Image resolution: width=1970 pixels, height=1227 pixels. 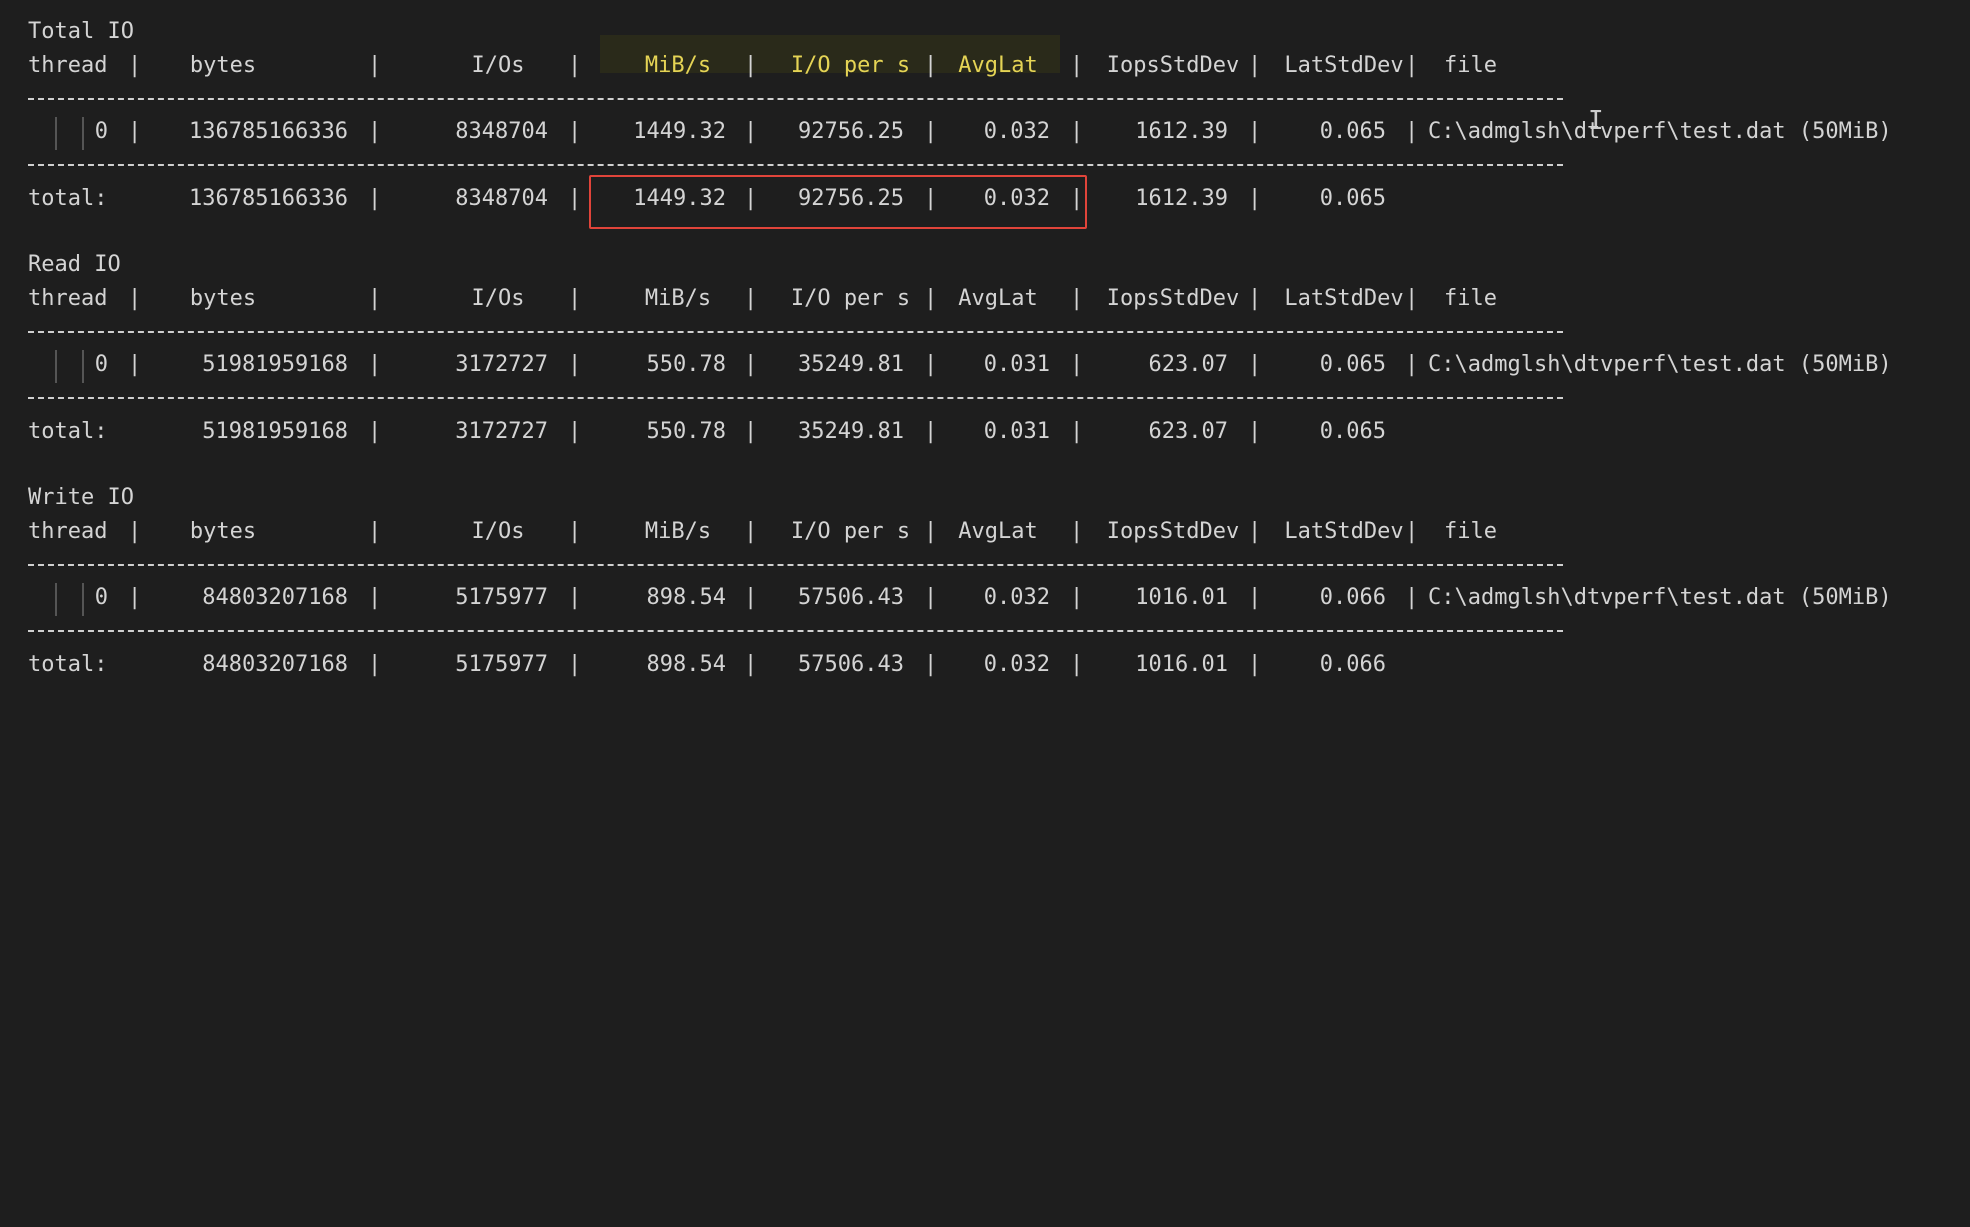 I want to click on cell-iops: 57506.43, so click(x=851, y=597).